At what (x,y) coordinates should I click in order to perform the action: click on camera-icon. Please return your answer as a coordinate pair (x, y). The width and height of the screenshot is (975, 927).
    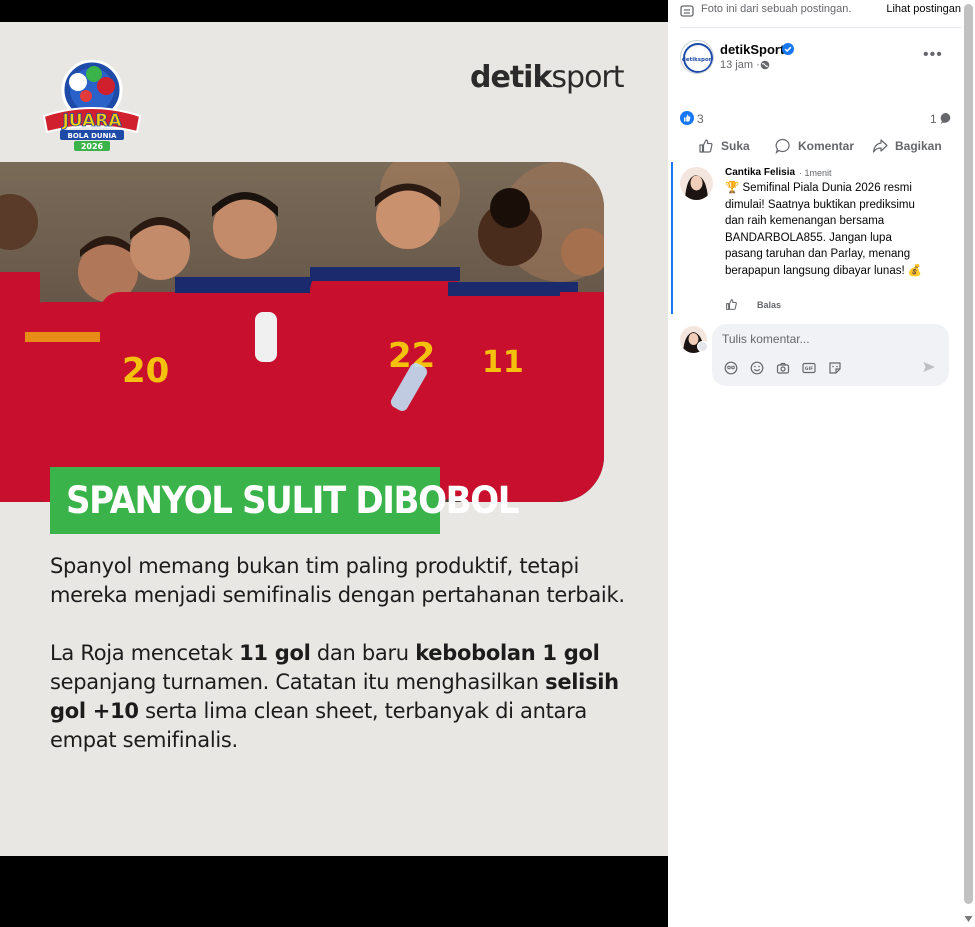
    Looking at the image, I should click on (783, 368).